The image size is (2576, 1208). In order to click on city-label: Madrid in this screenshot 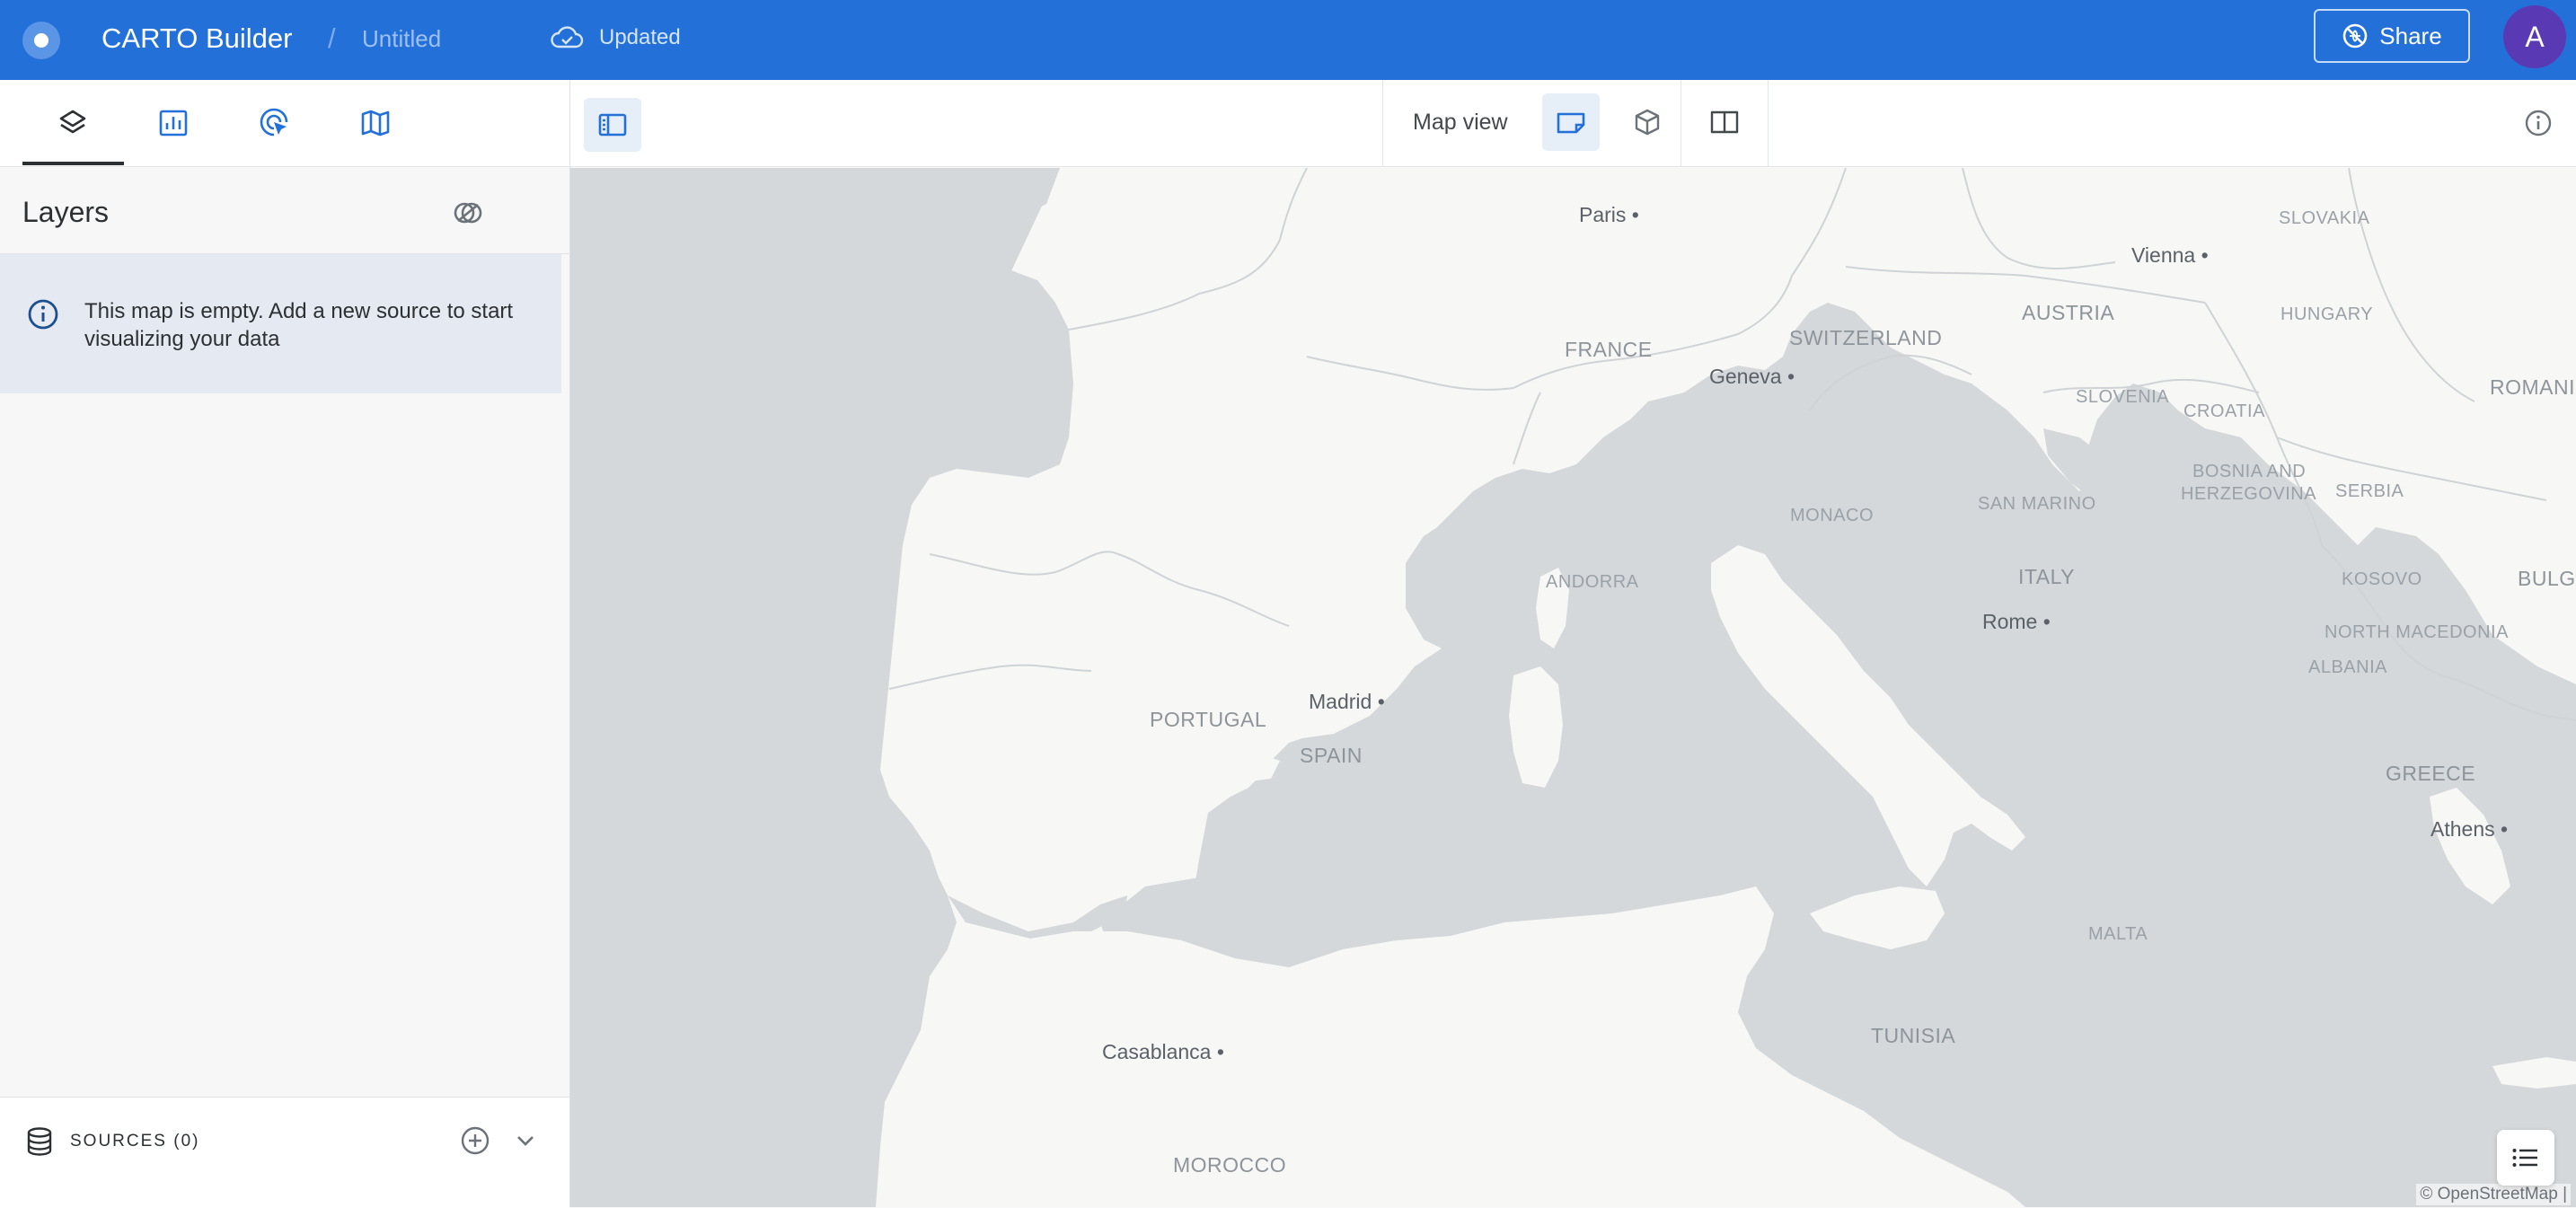, I will do `click(1347, 702)`.